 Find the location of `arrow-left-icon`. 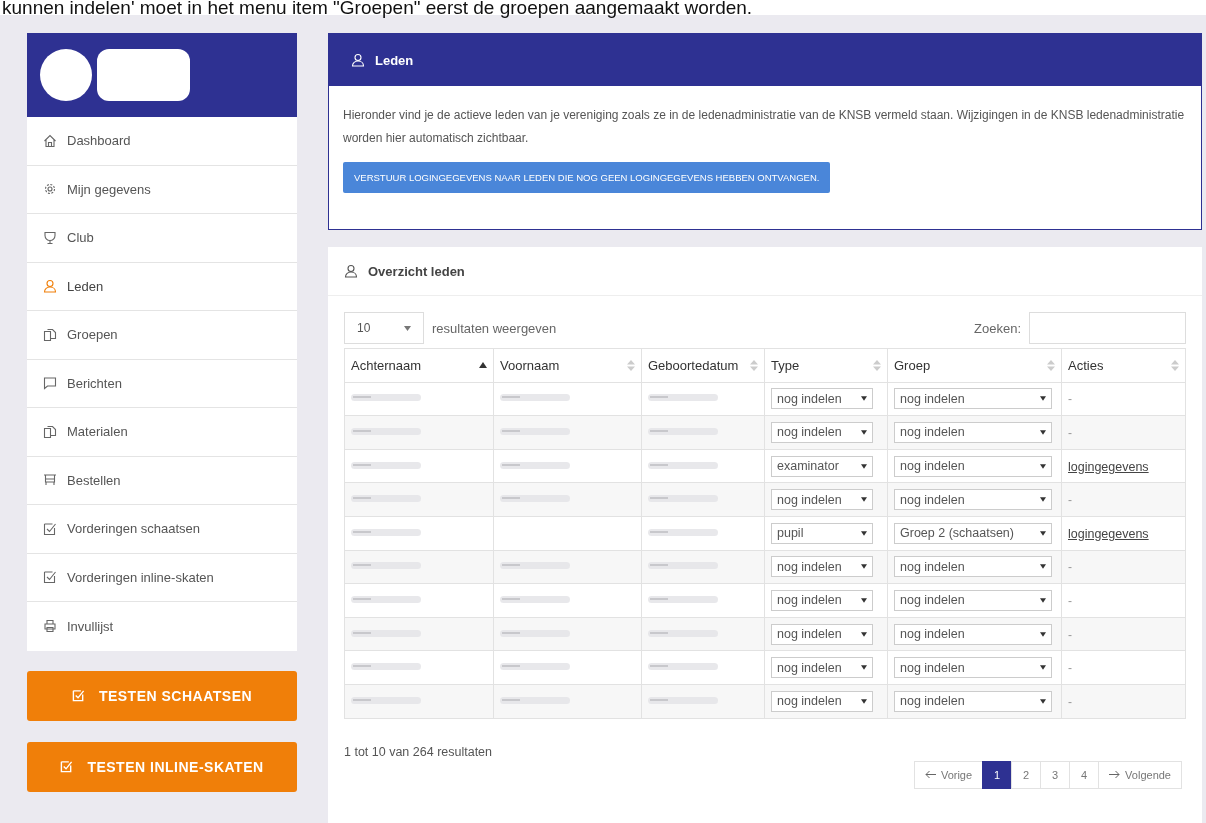

arrow-left-icon is located at coordinates (930, 775).